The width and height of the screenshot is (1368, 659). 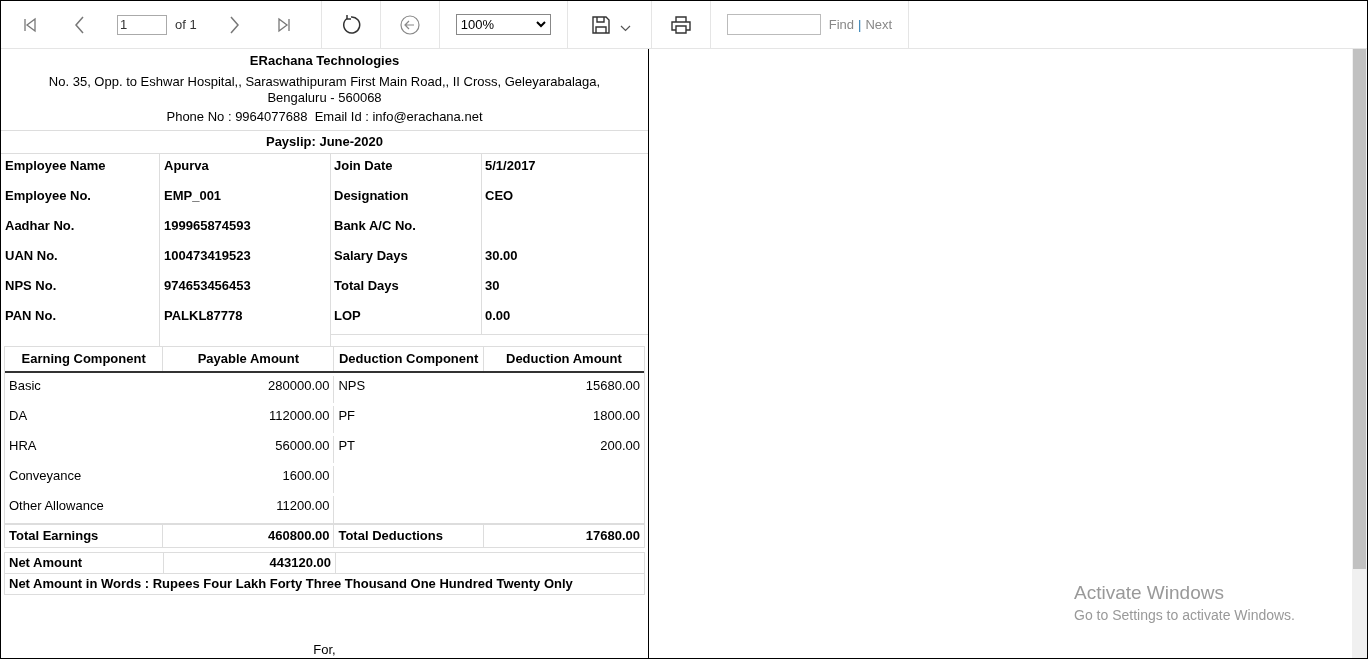 What do you see at coordinates (324, 117) in the screenshot?
I see `company-contact: Phone No : 9964077688 Email Id : info@erachana.net` at bounding box center [324, 117].